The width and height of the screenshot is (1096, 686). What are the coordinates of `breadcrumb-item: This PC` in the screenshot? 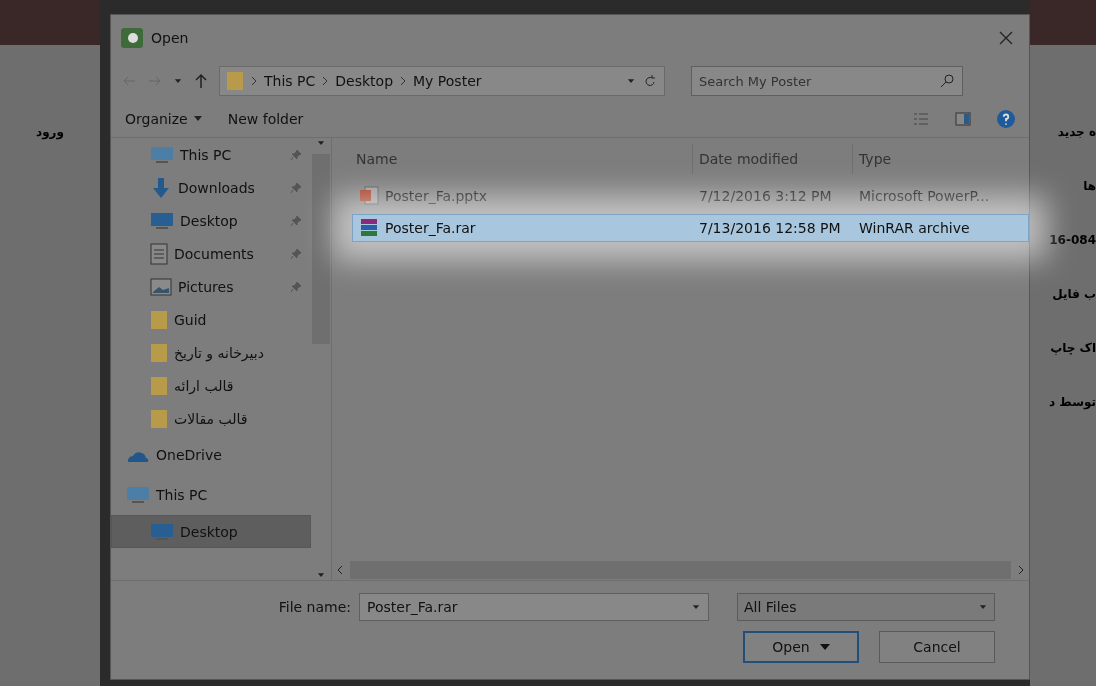 It's located at (290, 81).